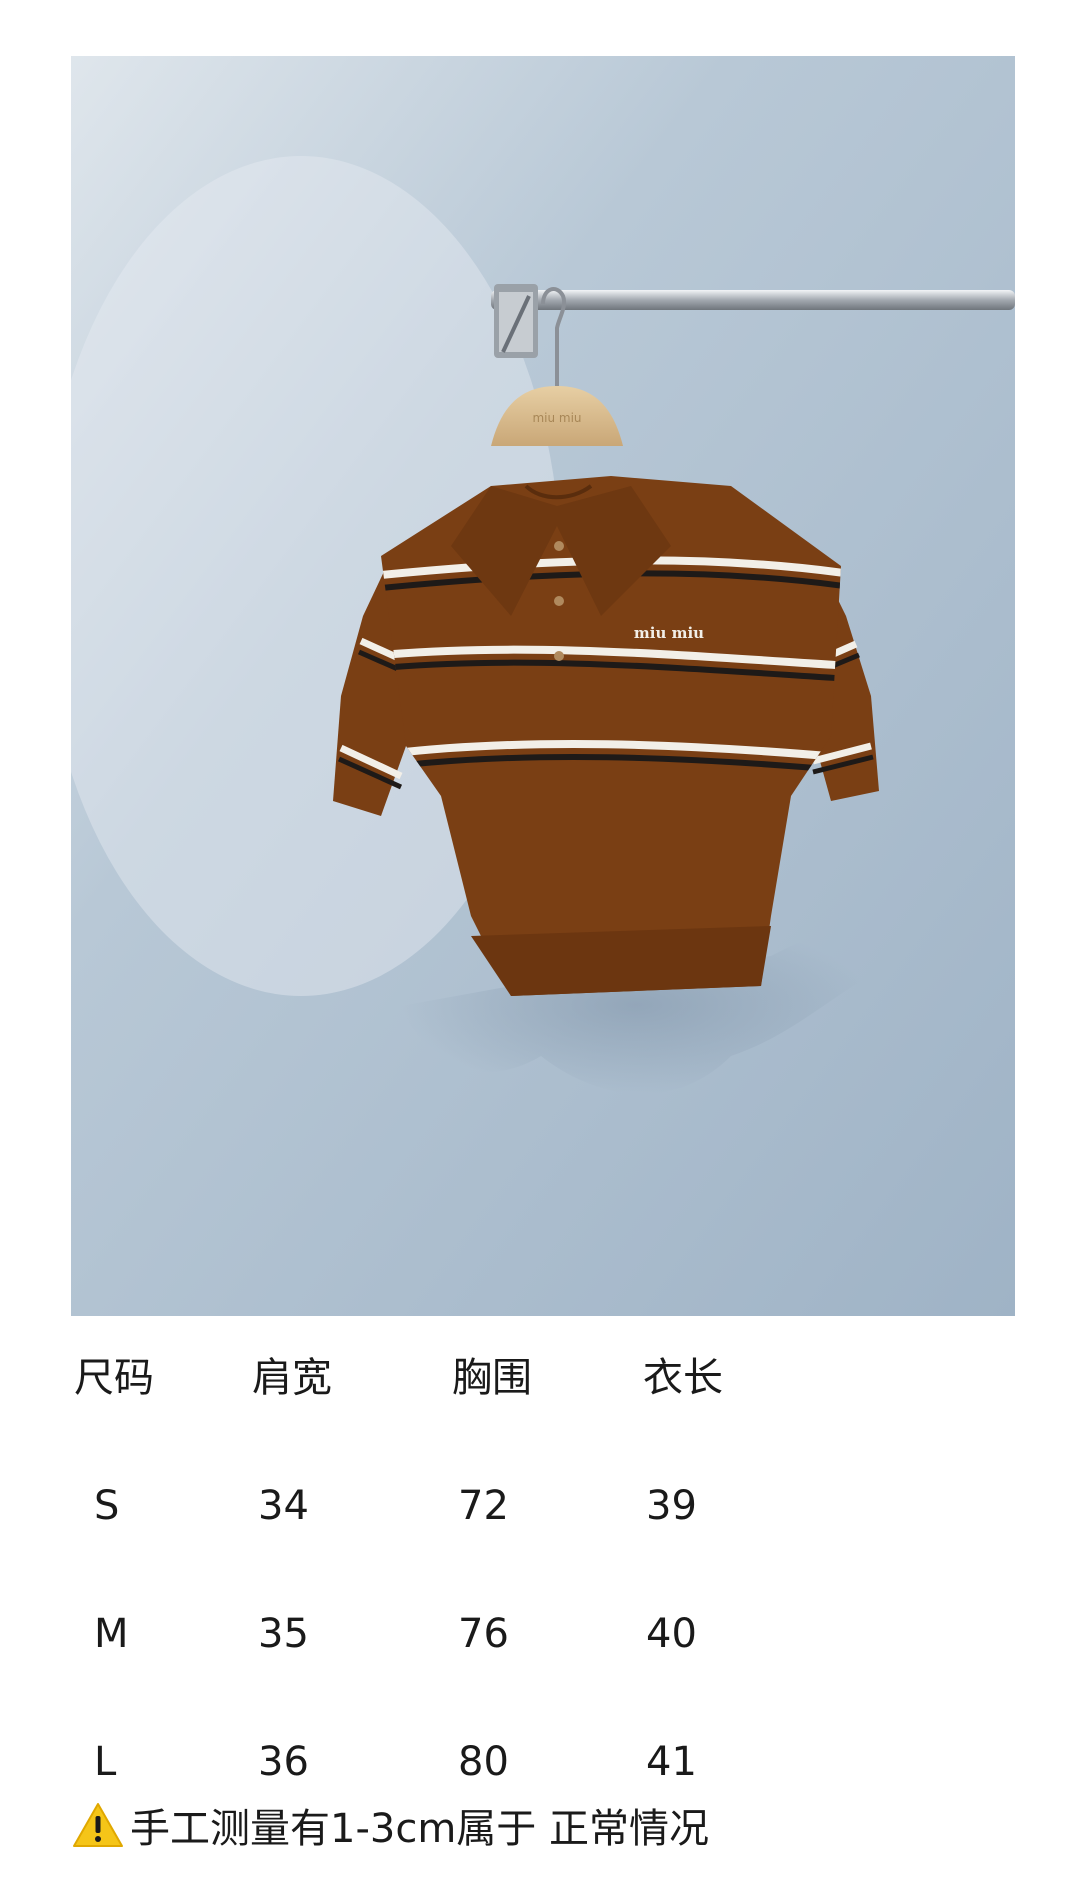 The image size is (1080, 1900). I want to click on chest-header: 胸围, so click(492, 1378).